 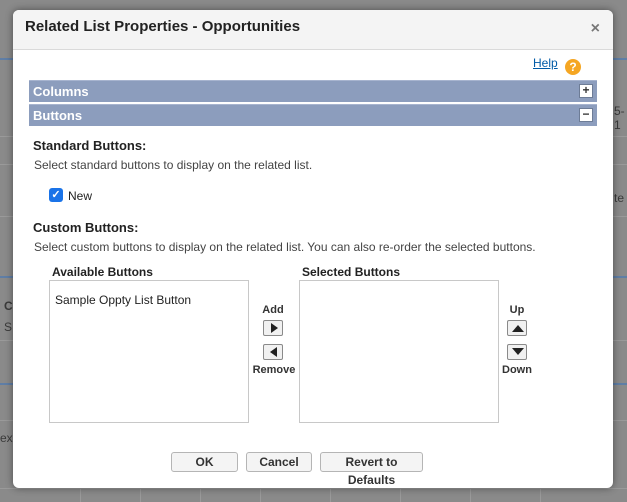 I want to click on arrow-up-icon, so click(x=518, y=328).